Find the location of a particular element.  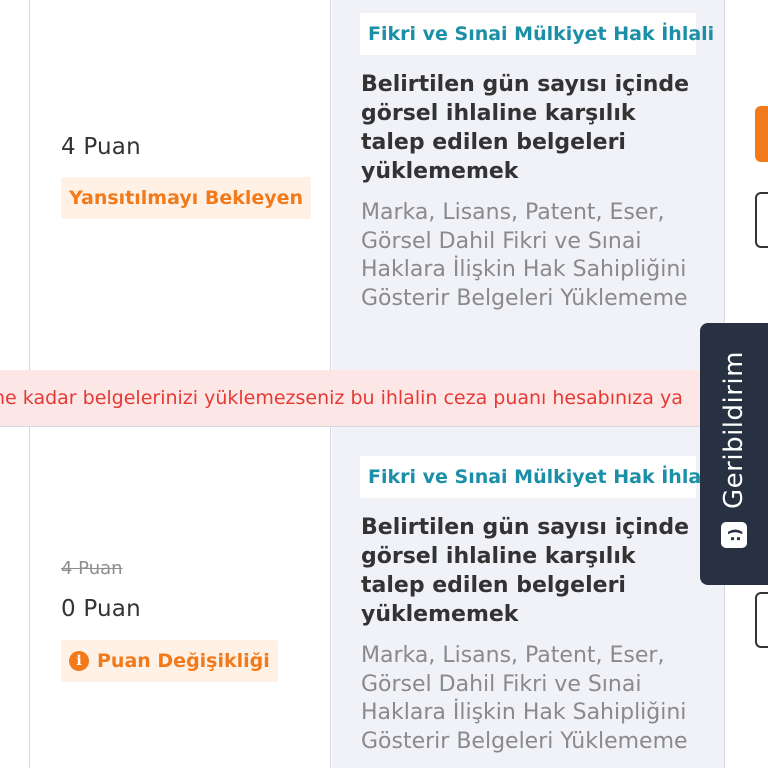

status-badge: Yansıtılmayı Bekleyen is located at coordinates (186, 198).